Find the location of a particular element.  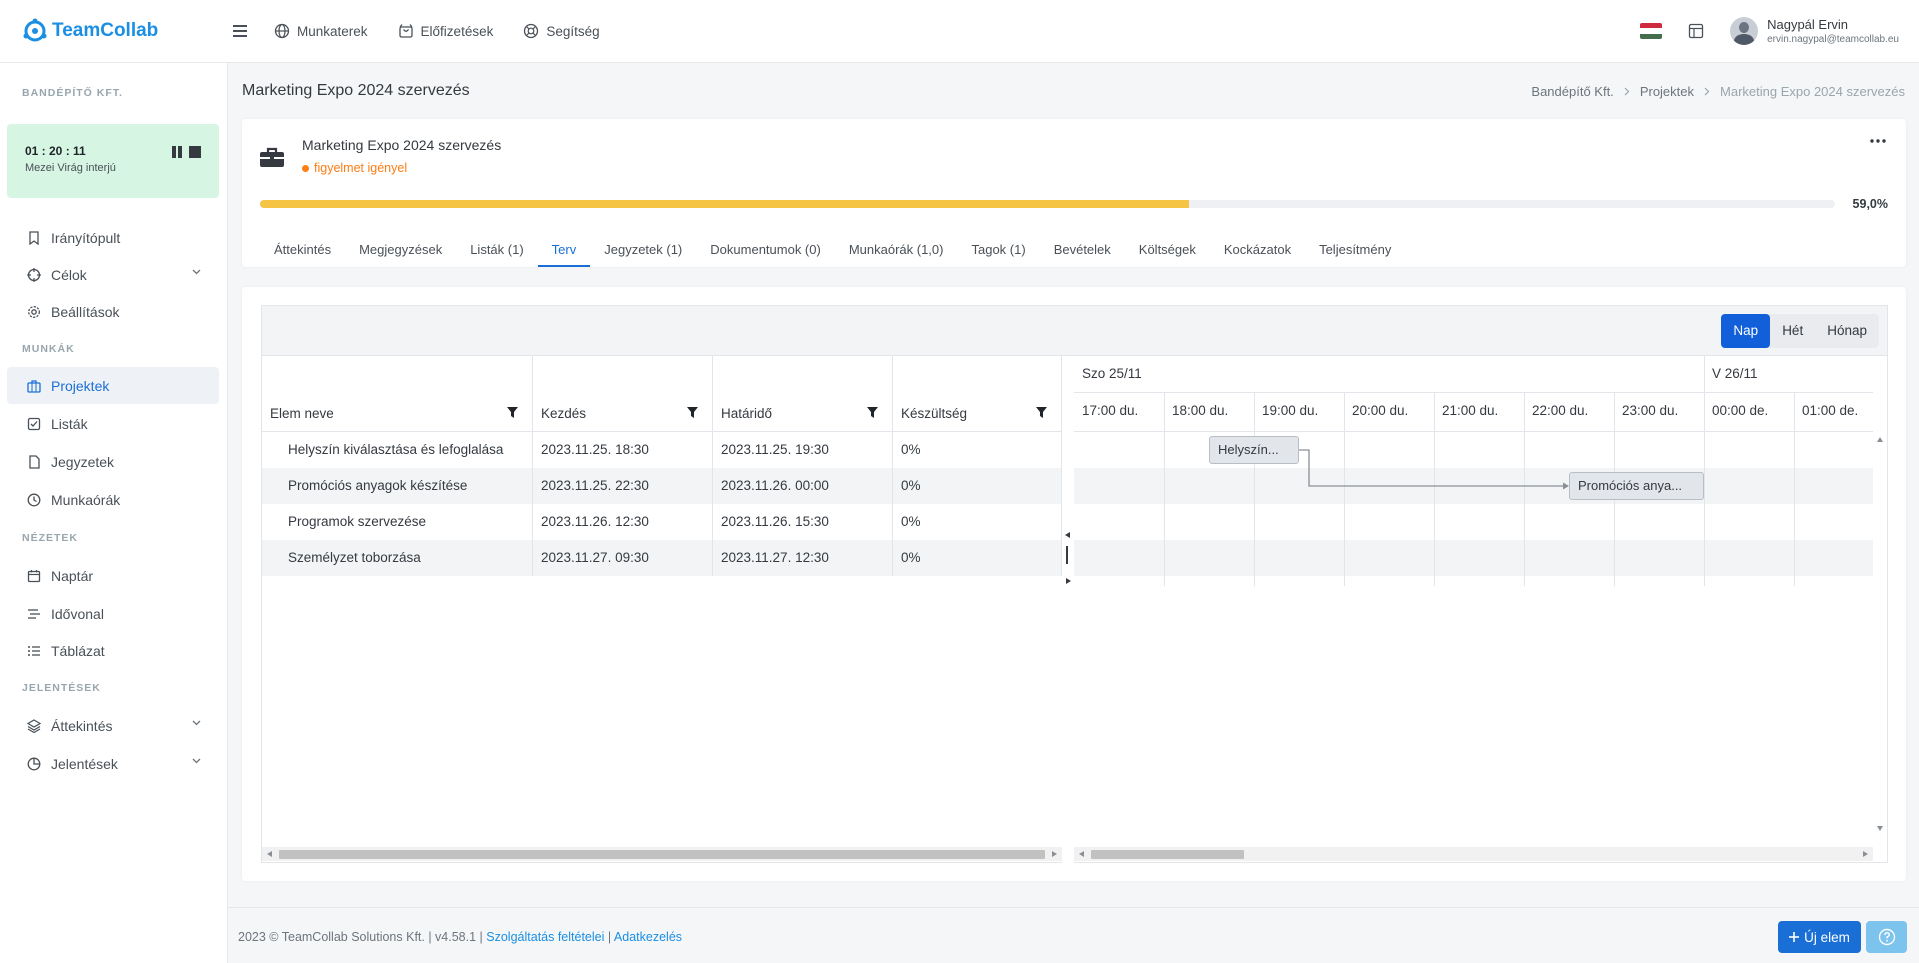

sidebar-item-jelentesek: Jelentések is located at coordinates (113, 763).